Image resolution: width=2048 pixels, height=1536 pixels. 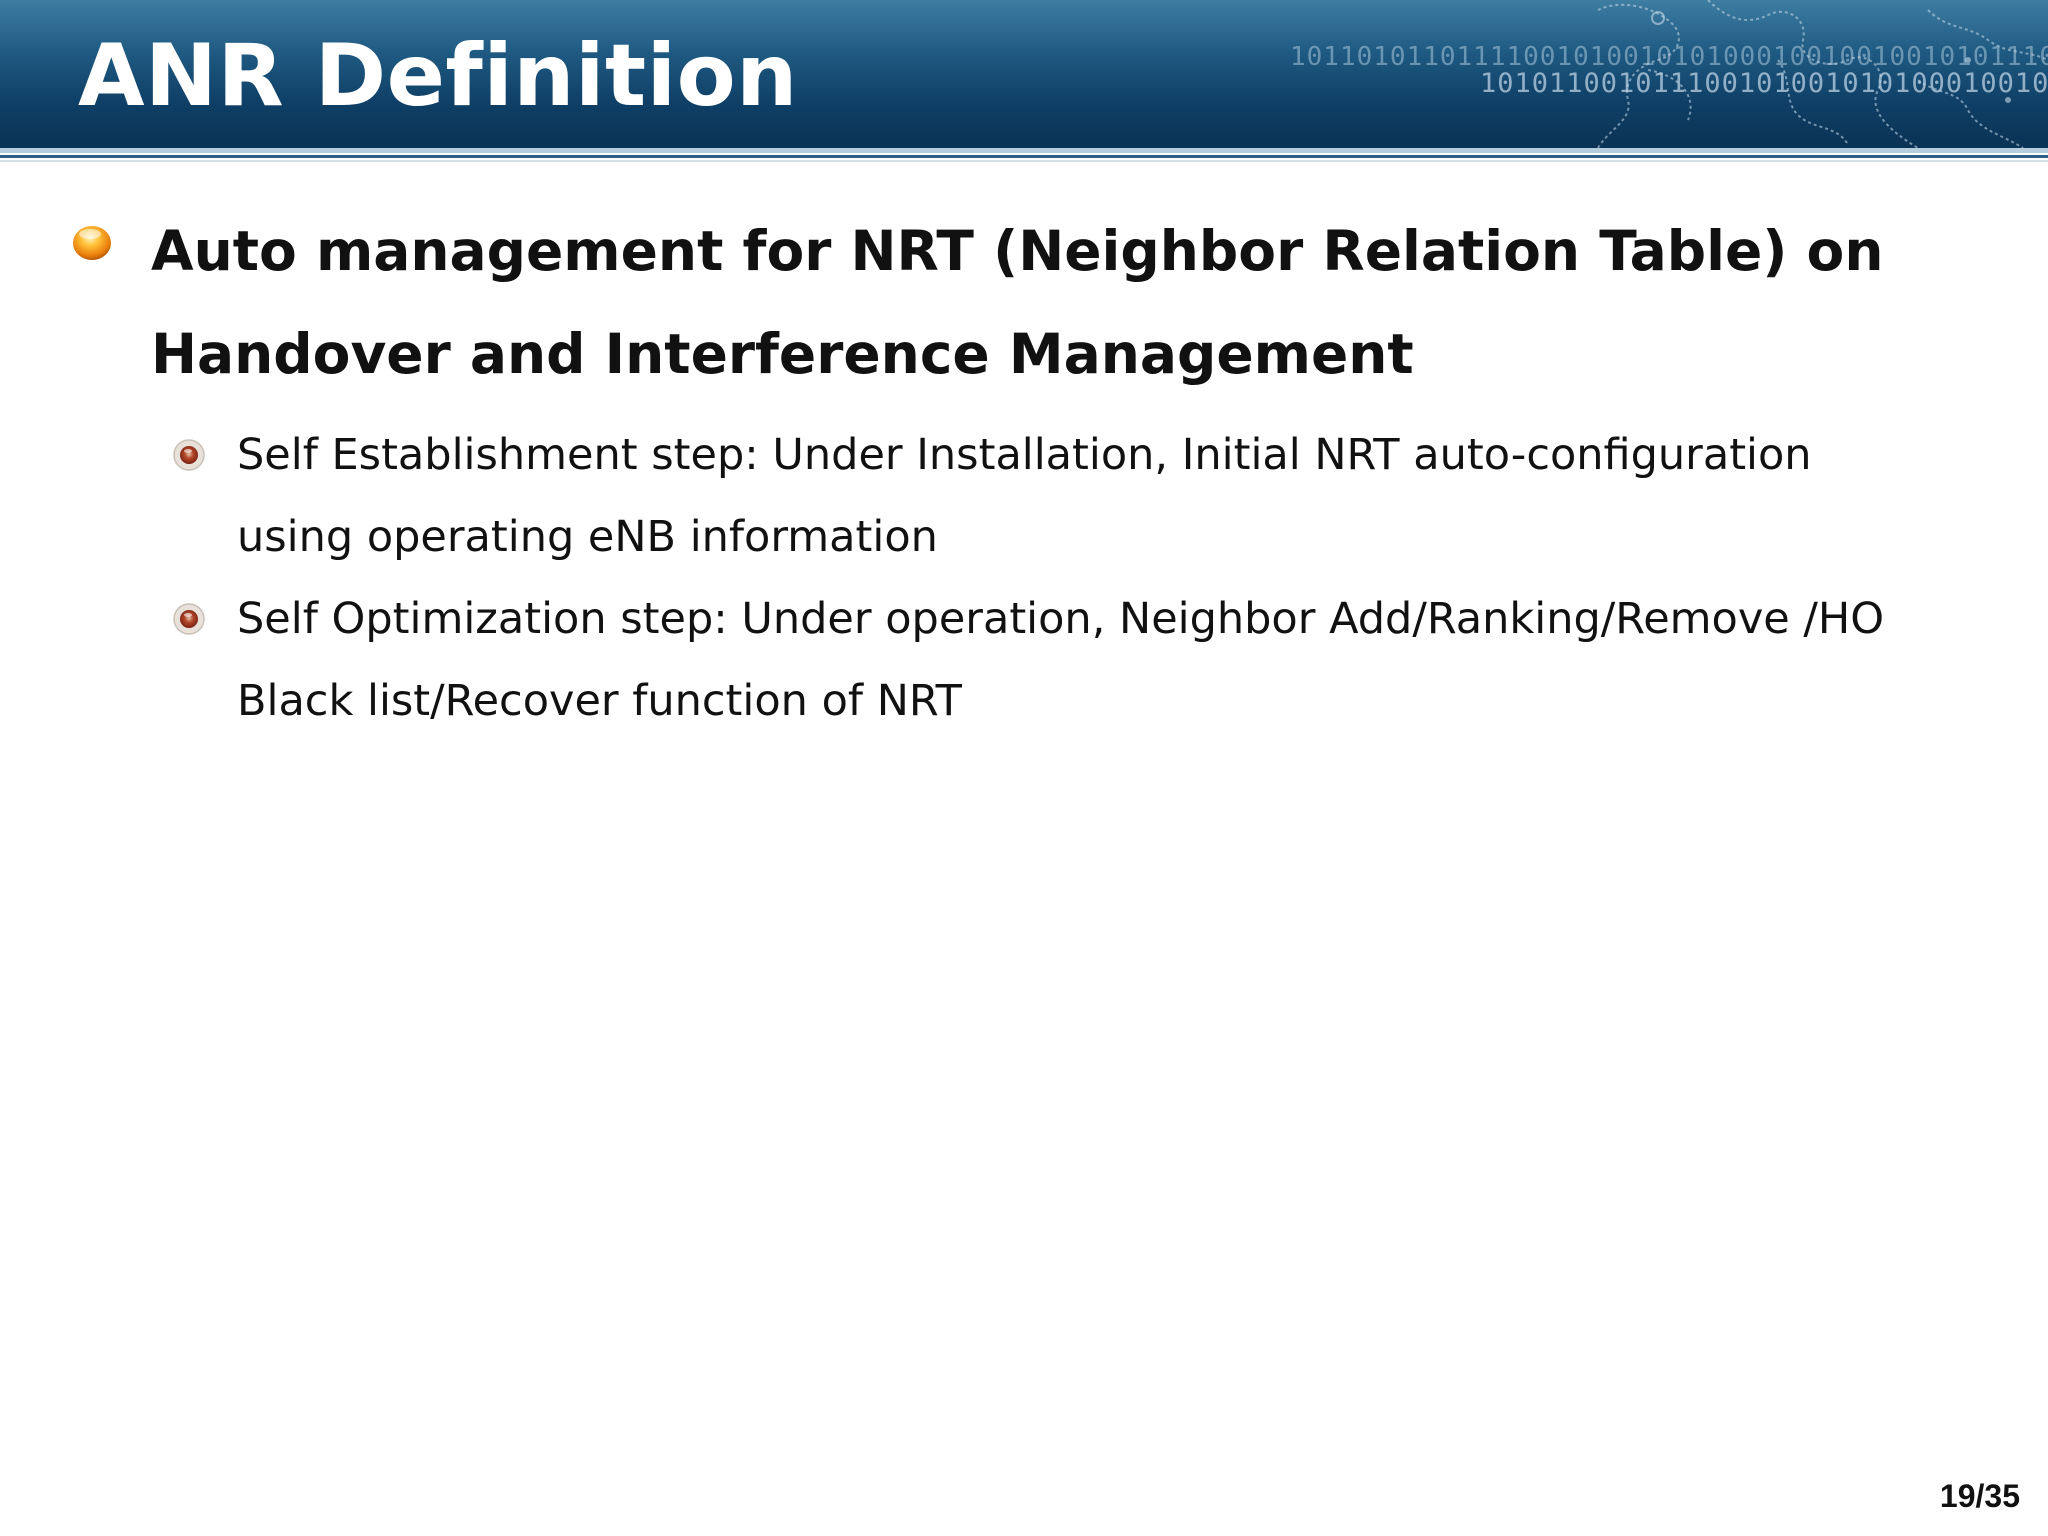 What do you see at coordinates (1979, 1496) in the screenshot?
I see `page-number: 19/35` at bounding box center [1979, 1496].